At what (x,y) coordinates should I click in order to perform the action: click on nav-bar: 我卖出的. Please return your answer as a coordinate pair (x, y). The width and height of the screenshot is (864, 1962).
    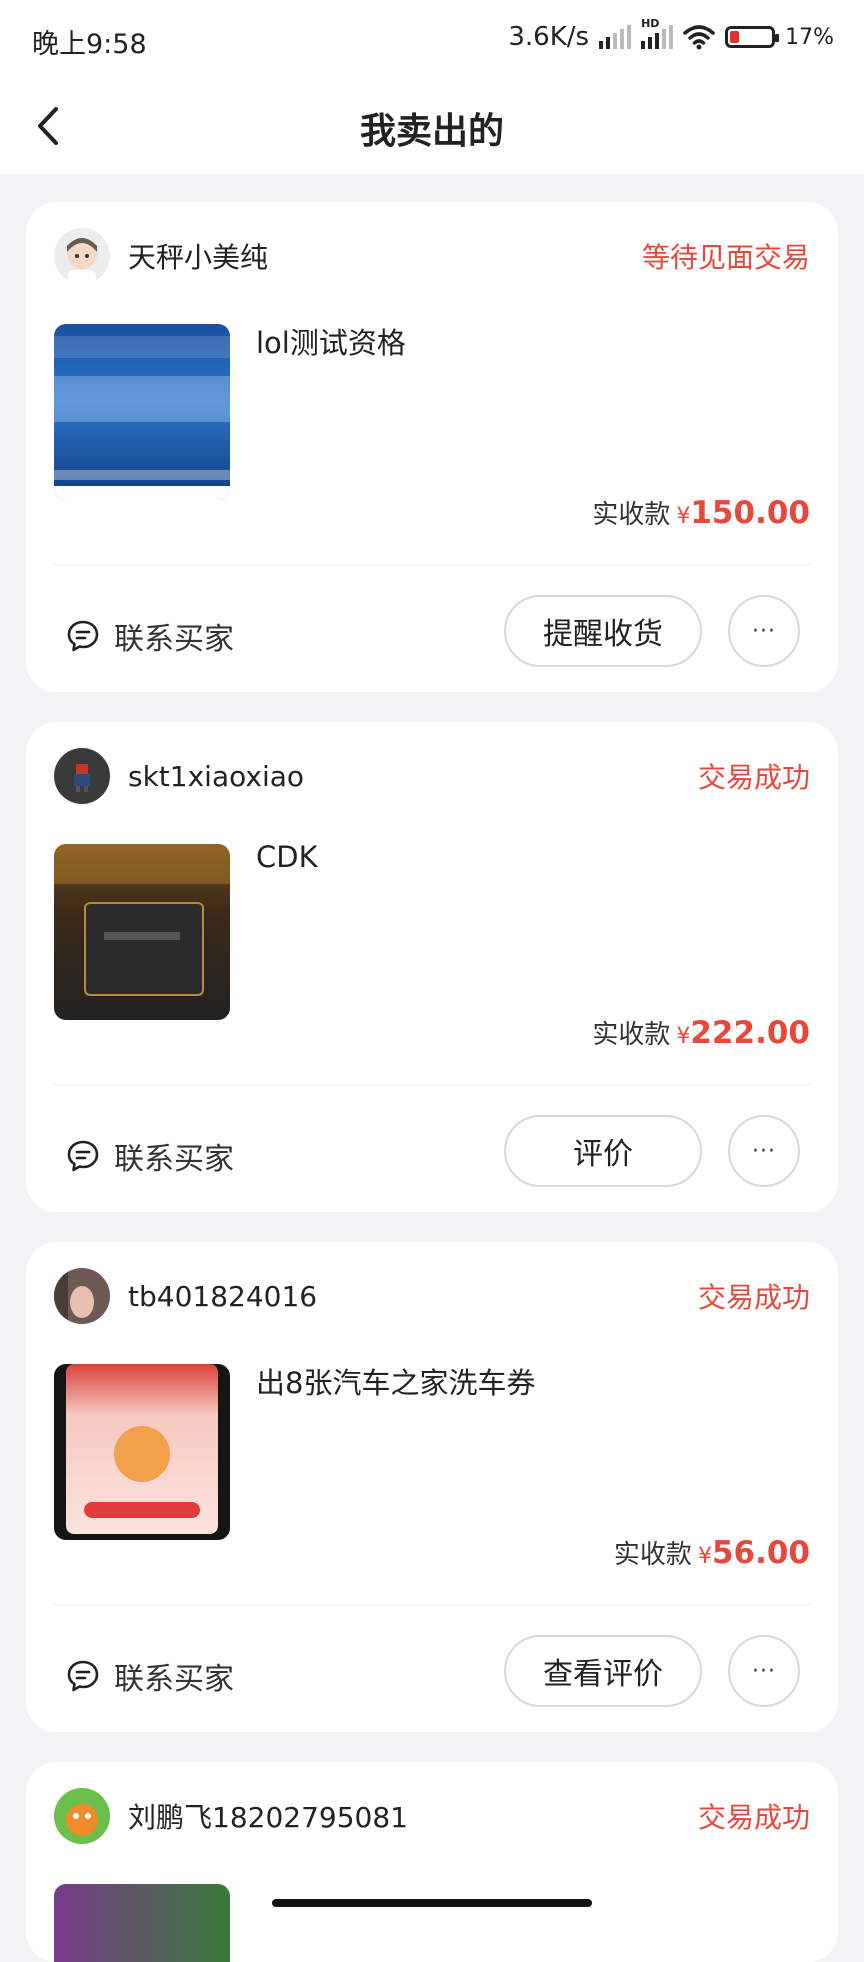
    Looking at the image, I should click on (432, 126).